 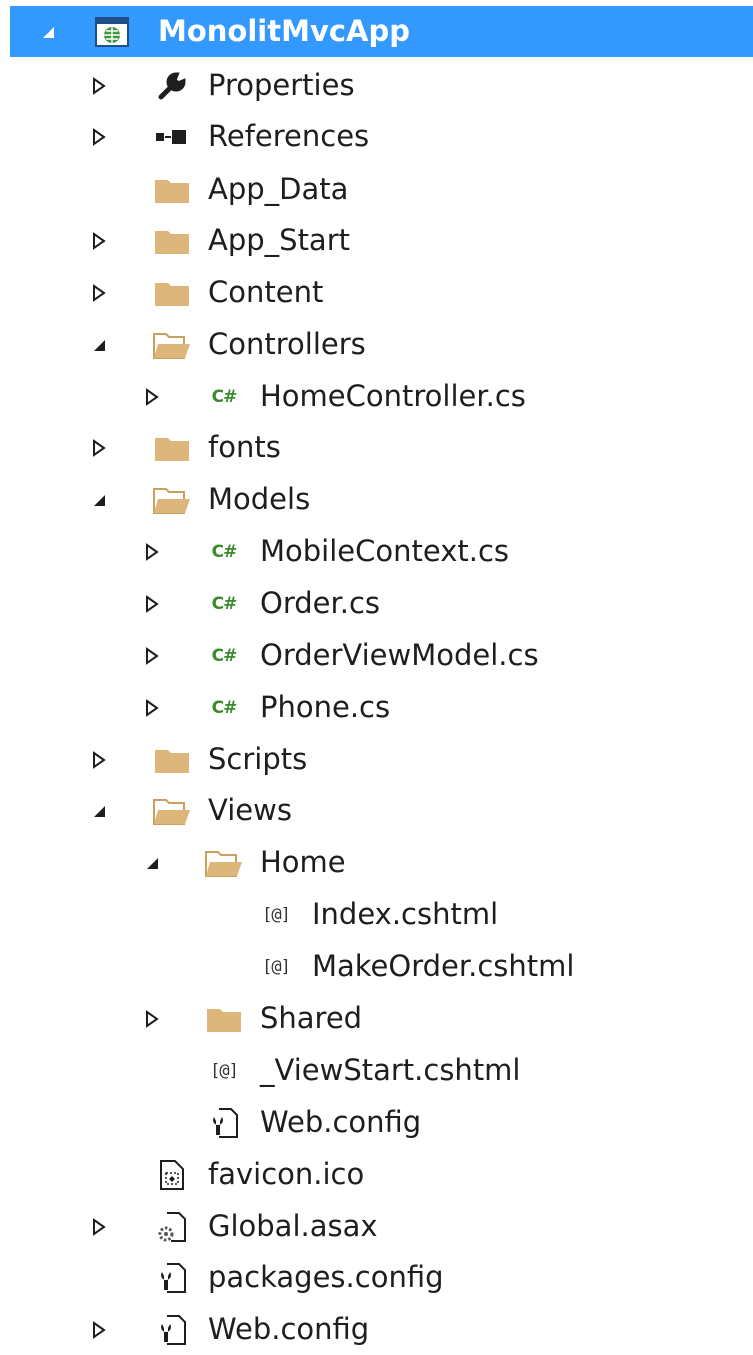 What do you see at coordinates (172, 85) in the screenshot?
I see `wrench-icon` at bounding box center [172, 85].